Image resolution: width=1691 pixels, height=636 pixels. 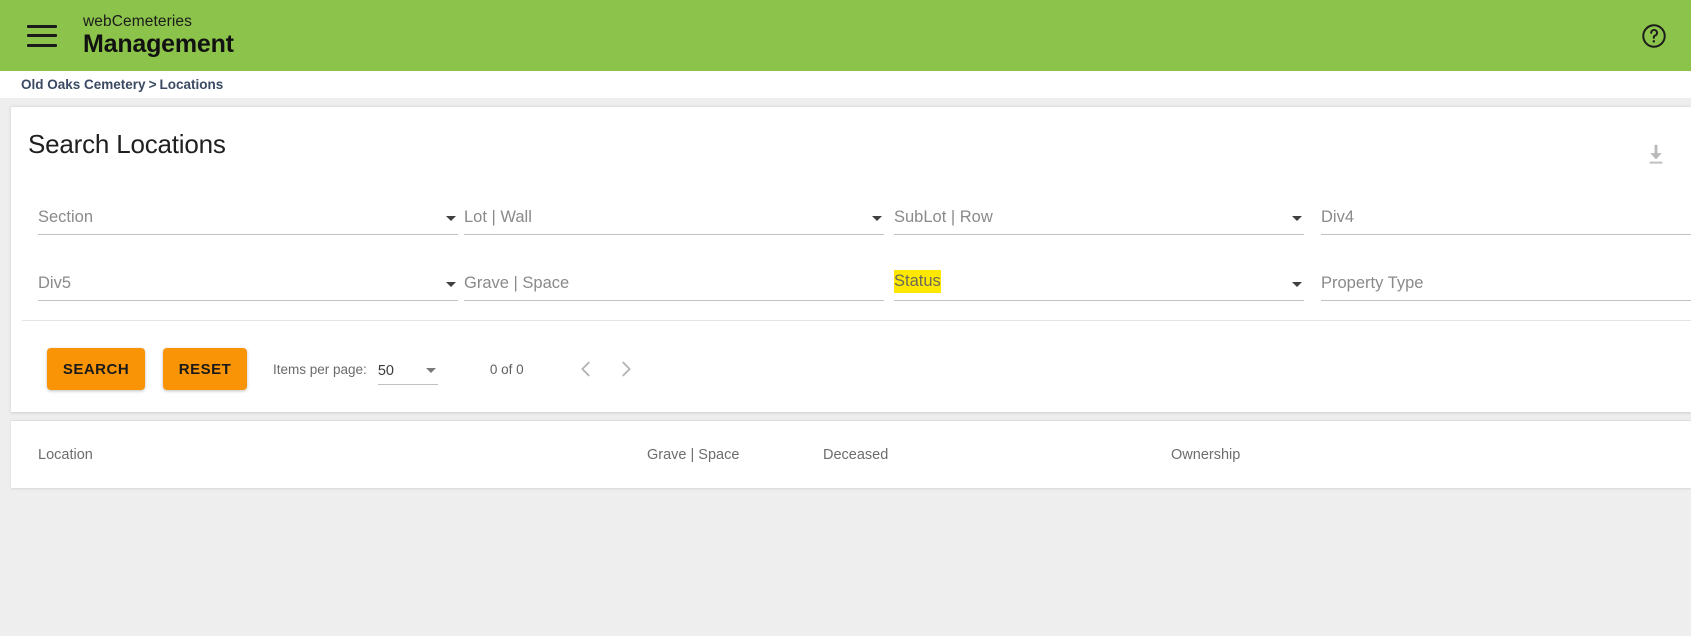 I want to click on column-header-grave-space: Grave | Space, so click(x=693, y=455).